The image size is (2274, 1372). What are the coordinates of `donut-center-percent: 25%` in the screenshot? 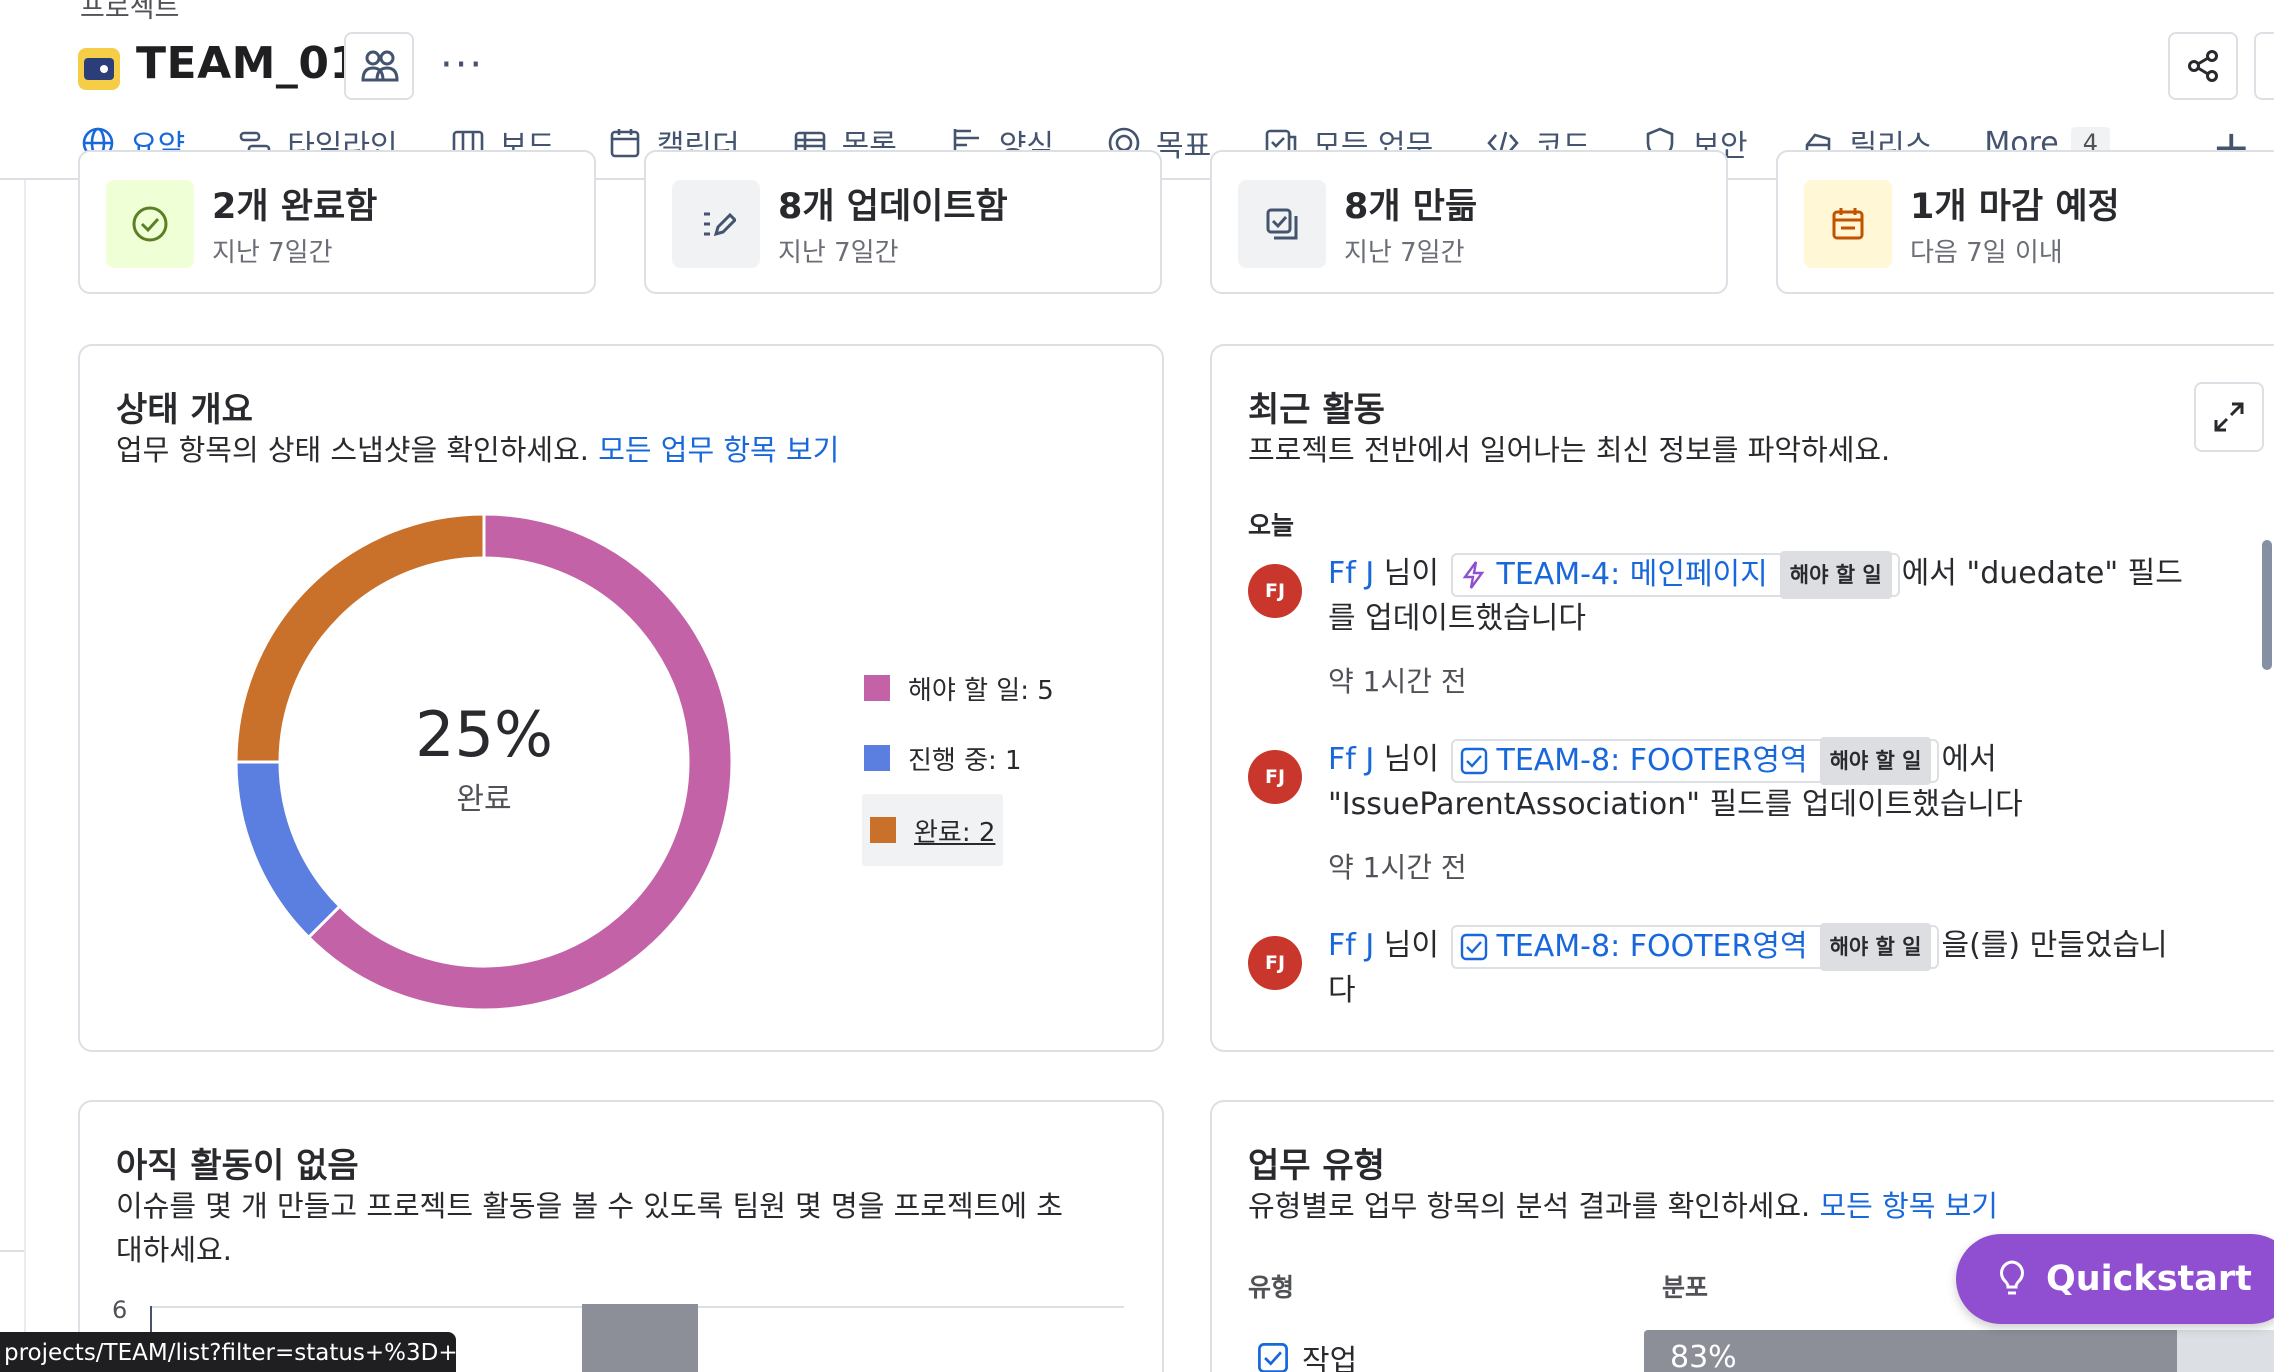 It's located at (484, 734).